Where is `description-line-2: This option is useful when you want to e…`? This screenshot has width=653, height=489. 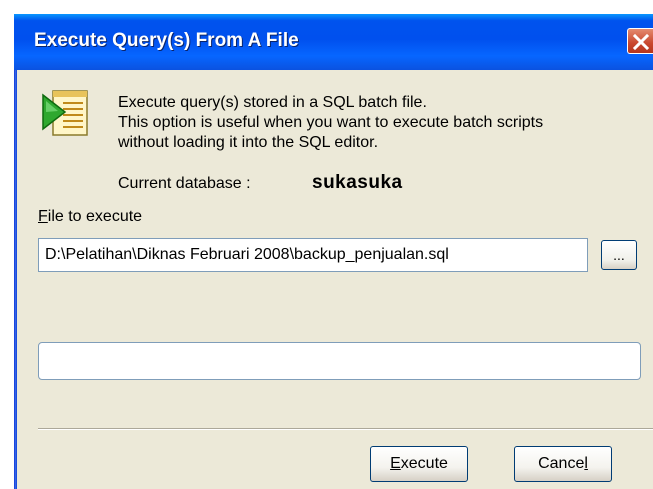 description-line-2: This option is useful when you want to e… is located at coordinates (331, 122).